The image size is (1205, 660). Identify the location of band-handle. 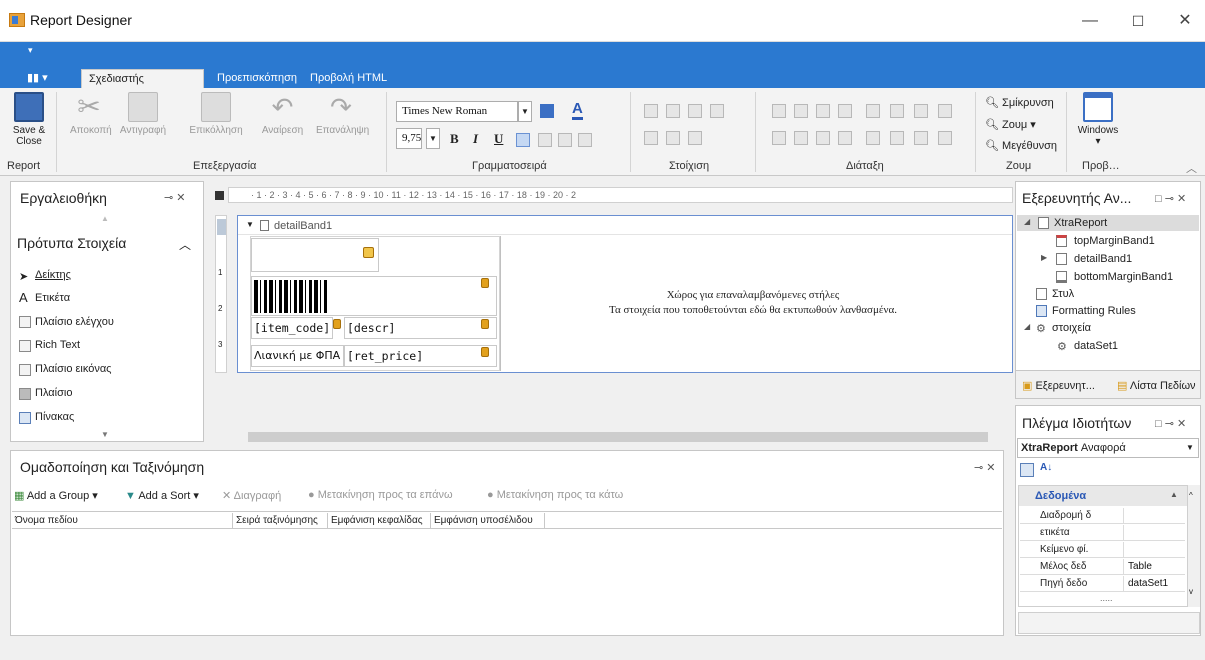
(221, 227).